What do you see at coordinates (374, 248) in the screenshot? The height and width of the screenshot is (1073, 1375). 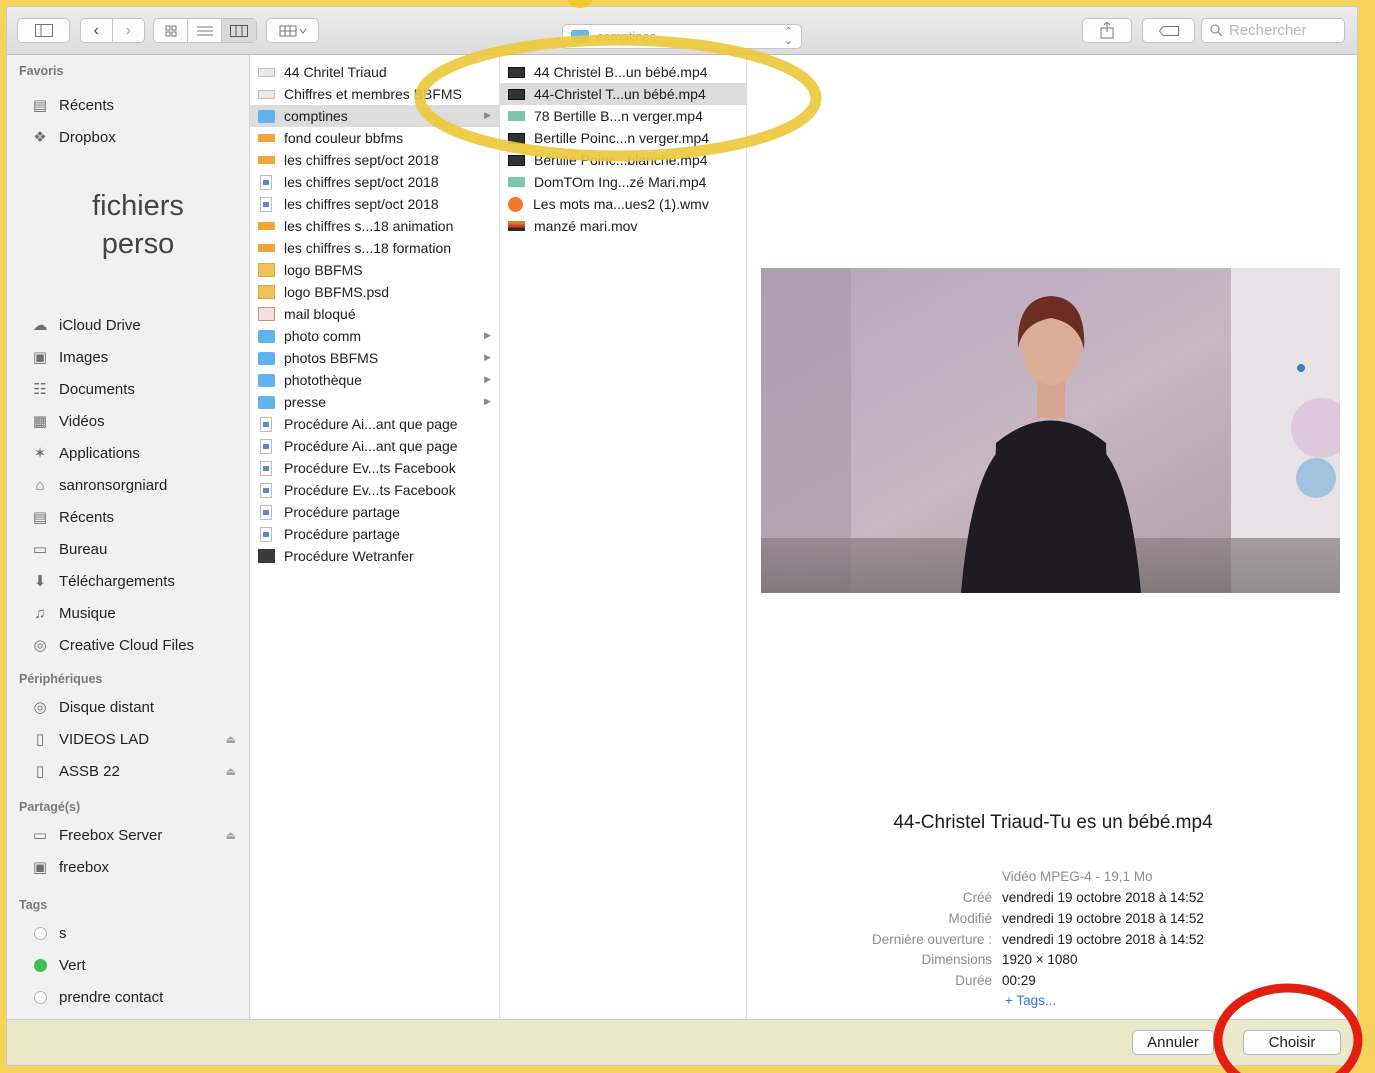 I see `file-row-8: les chiffres s...18 formation` at bounding box center [374, 248].